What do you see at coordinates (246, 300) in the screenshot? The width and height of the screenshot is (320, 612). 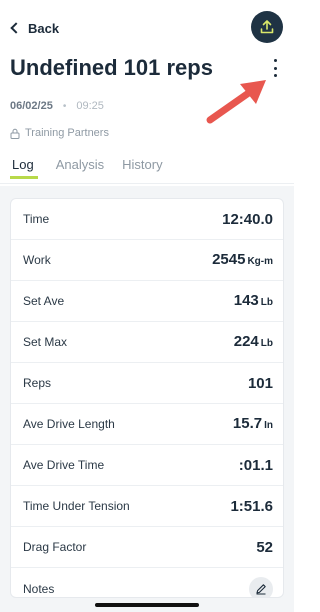 I see `stat-value: 143` at bounding box center [246, 300].